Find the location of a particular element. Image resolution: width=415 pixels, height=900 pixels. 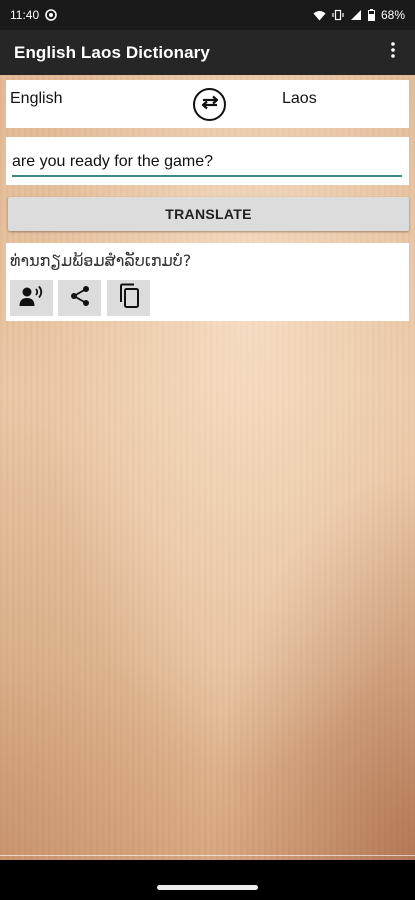

battery-icon is located at coordinates (371, 15).